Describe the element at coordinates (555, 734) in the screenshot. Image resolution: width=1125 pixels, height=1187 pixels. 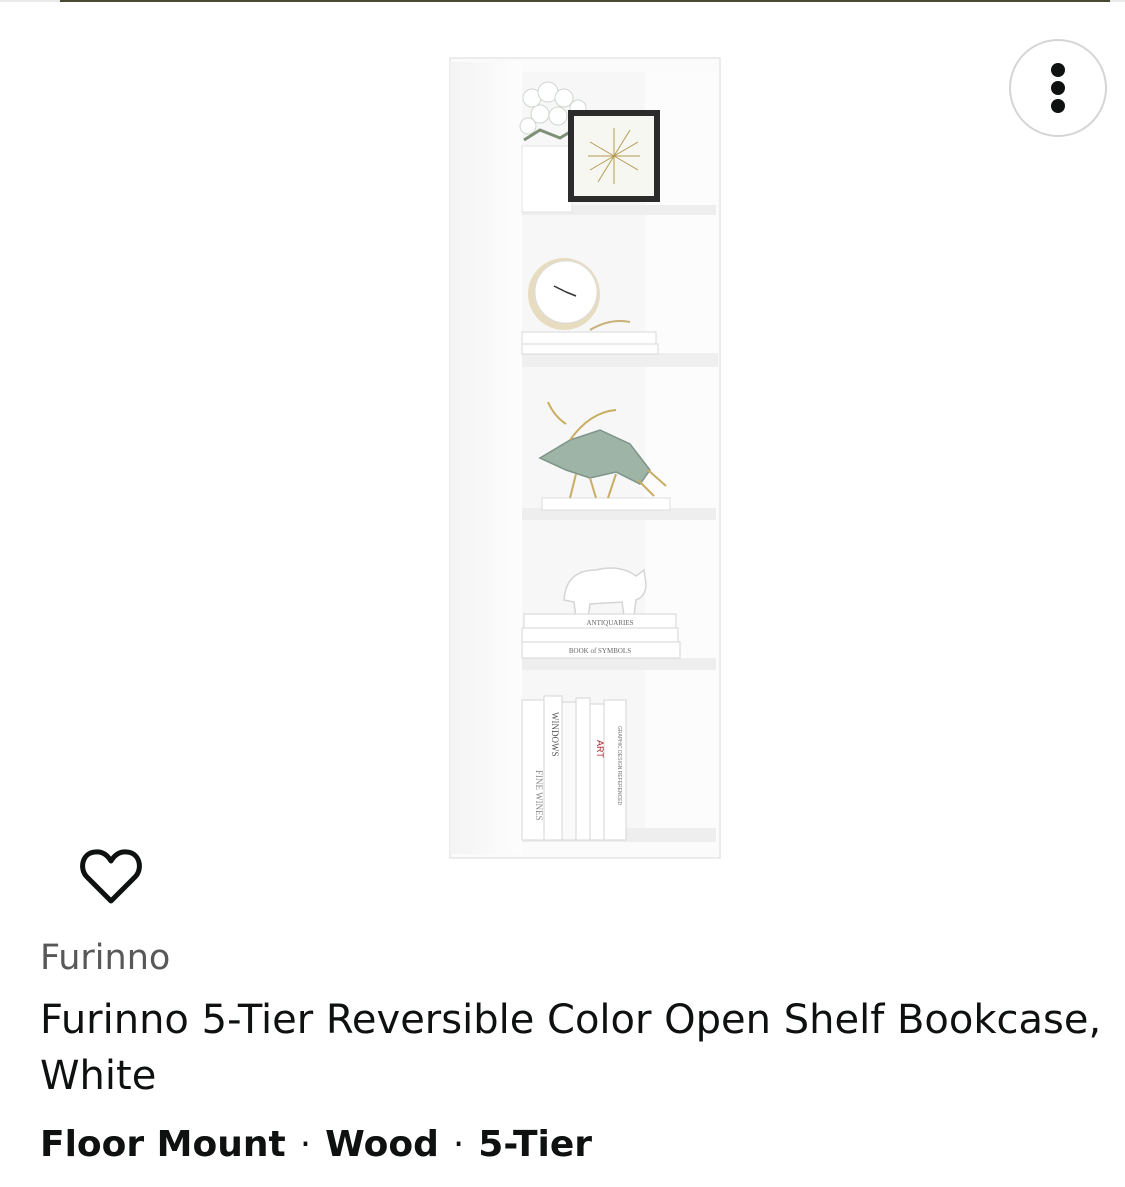
I see `svg-text: WINDOWS` at that location.